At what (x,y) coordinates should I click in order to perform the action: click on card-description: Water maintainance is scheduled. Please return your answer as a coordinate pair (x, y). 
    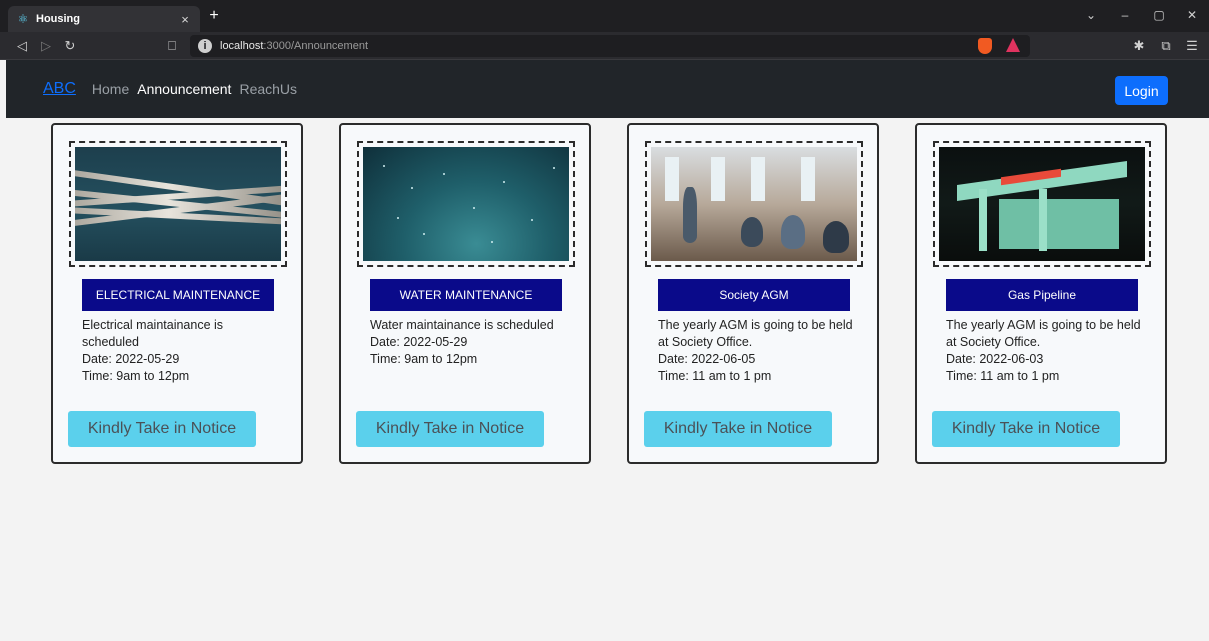
    Looking at the image, I should click on (462, 325).